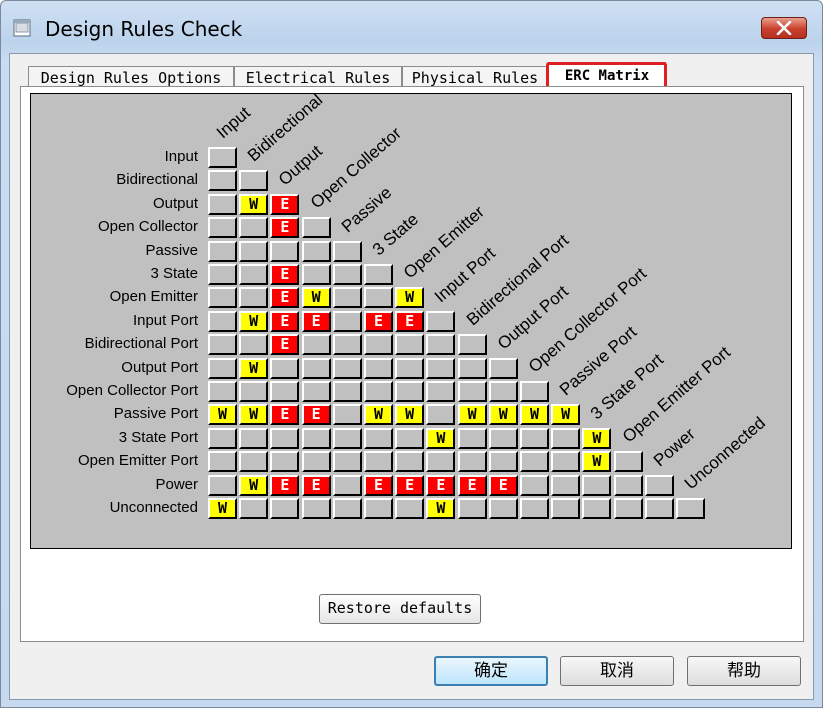 The height and width of the screenshot is (708, 823). Describe the element at coordinates (400, 609) in the screenshot. I see `restore-defaults-button: Restore defaults` at that location.